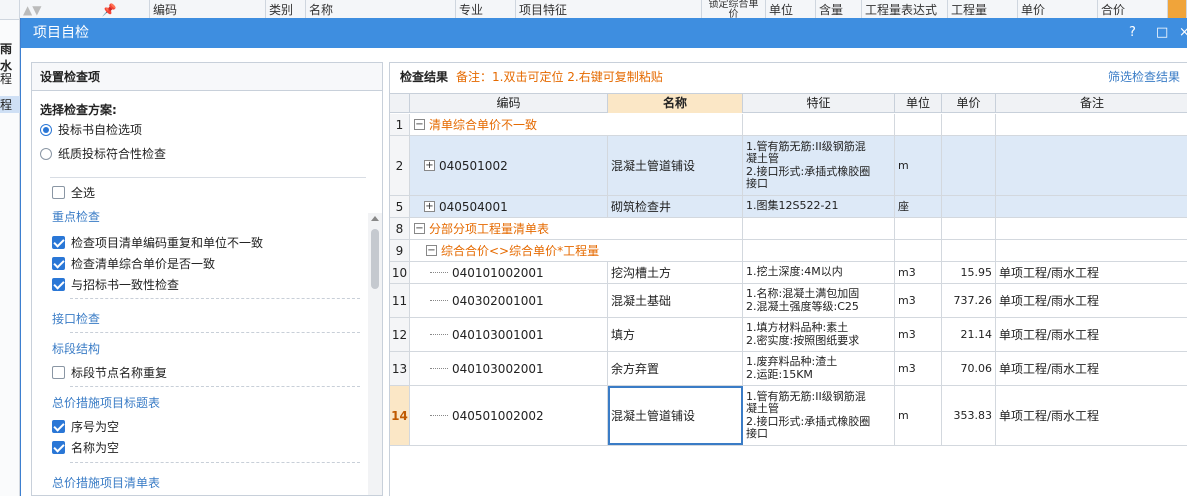 The height and width of the screenshot is (496, 1187). What do you see at coordinates (918, 103) in the screenshot?
I see `col-header-unit: 单位` at bounding box center [918, 103].